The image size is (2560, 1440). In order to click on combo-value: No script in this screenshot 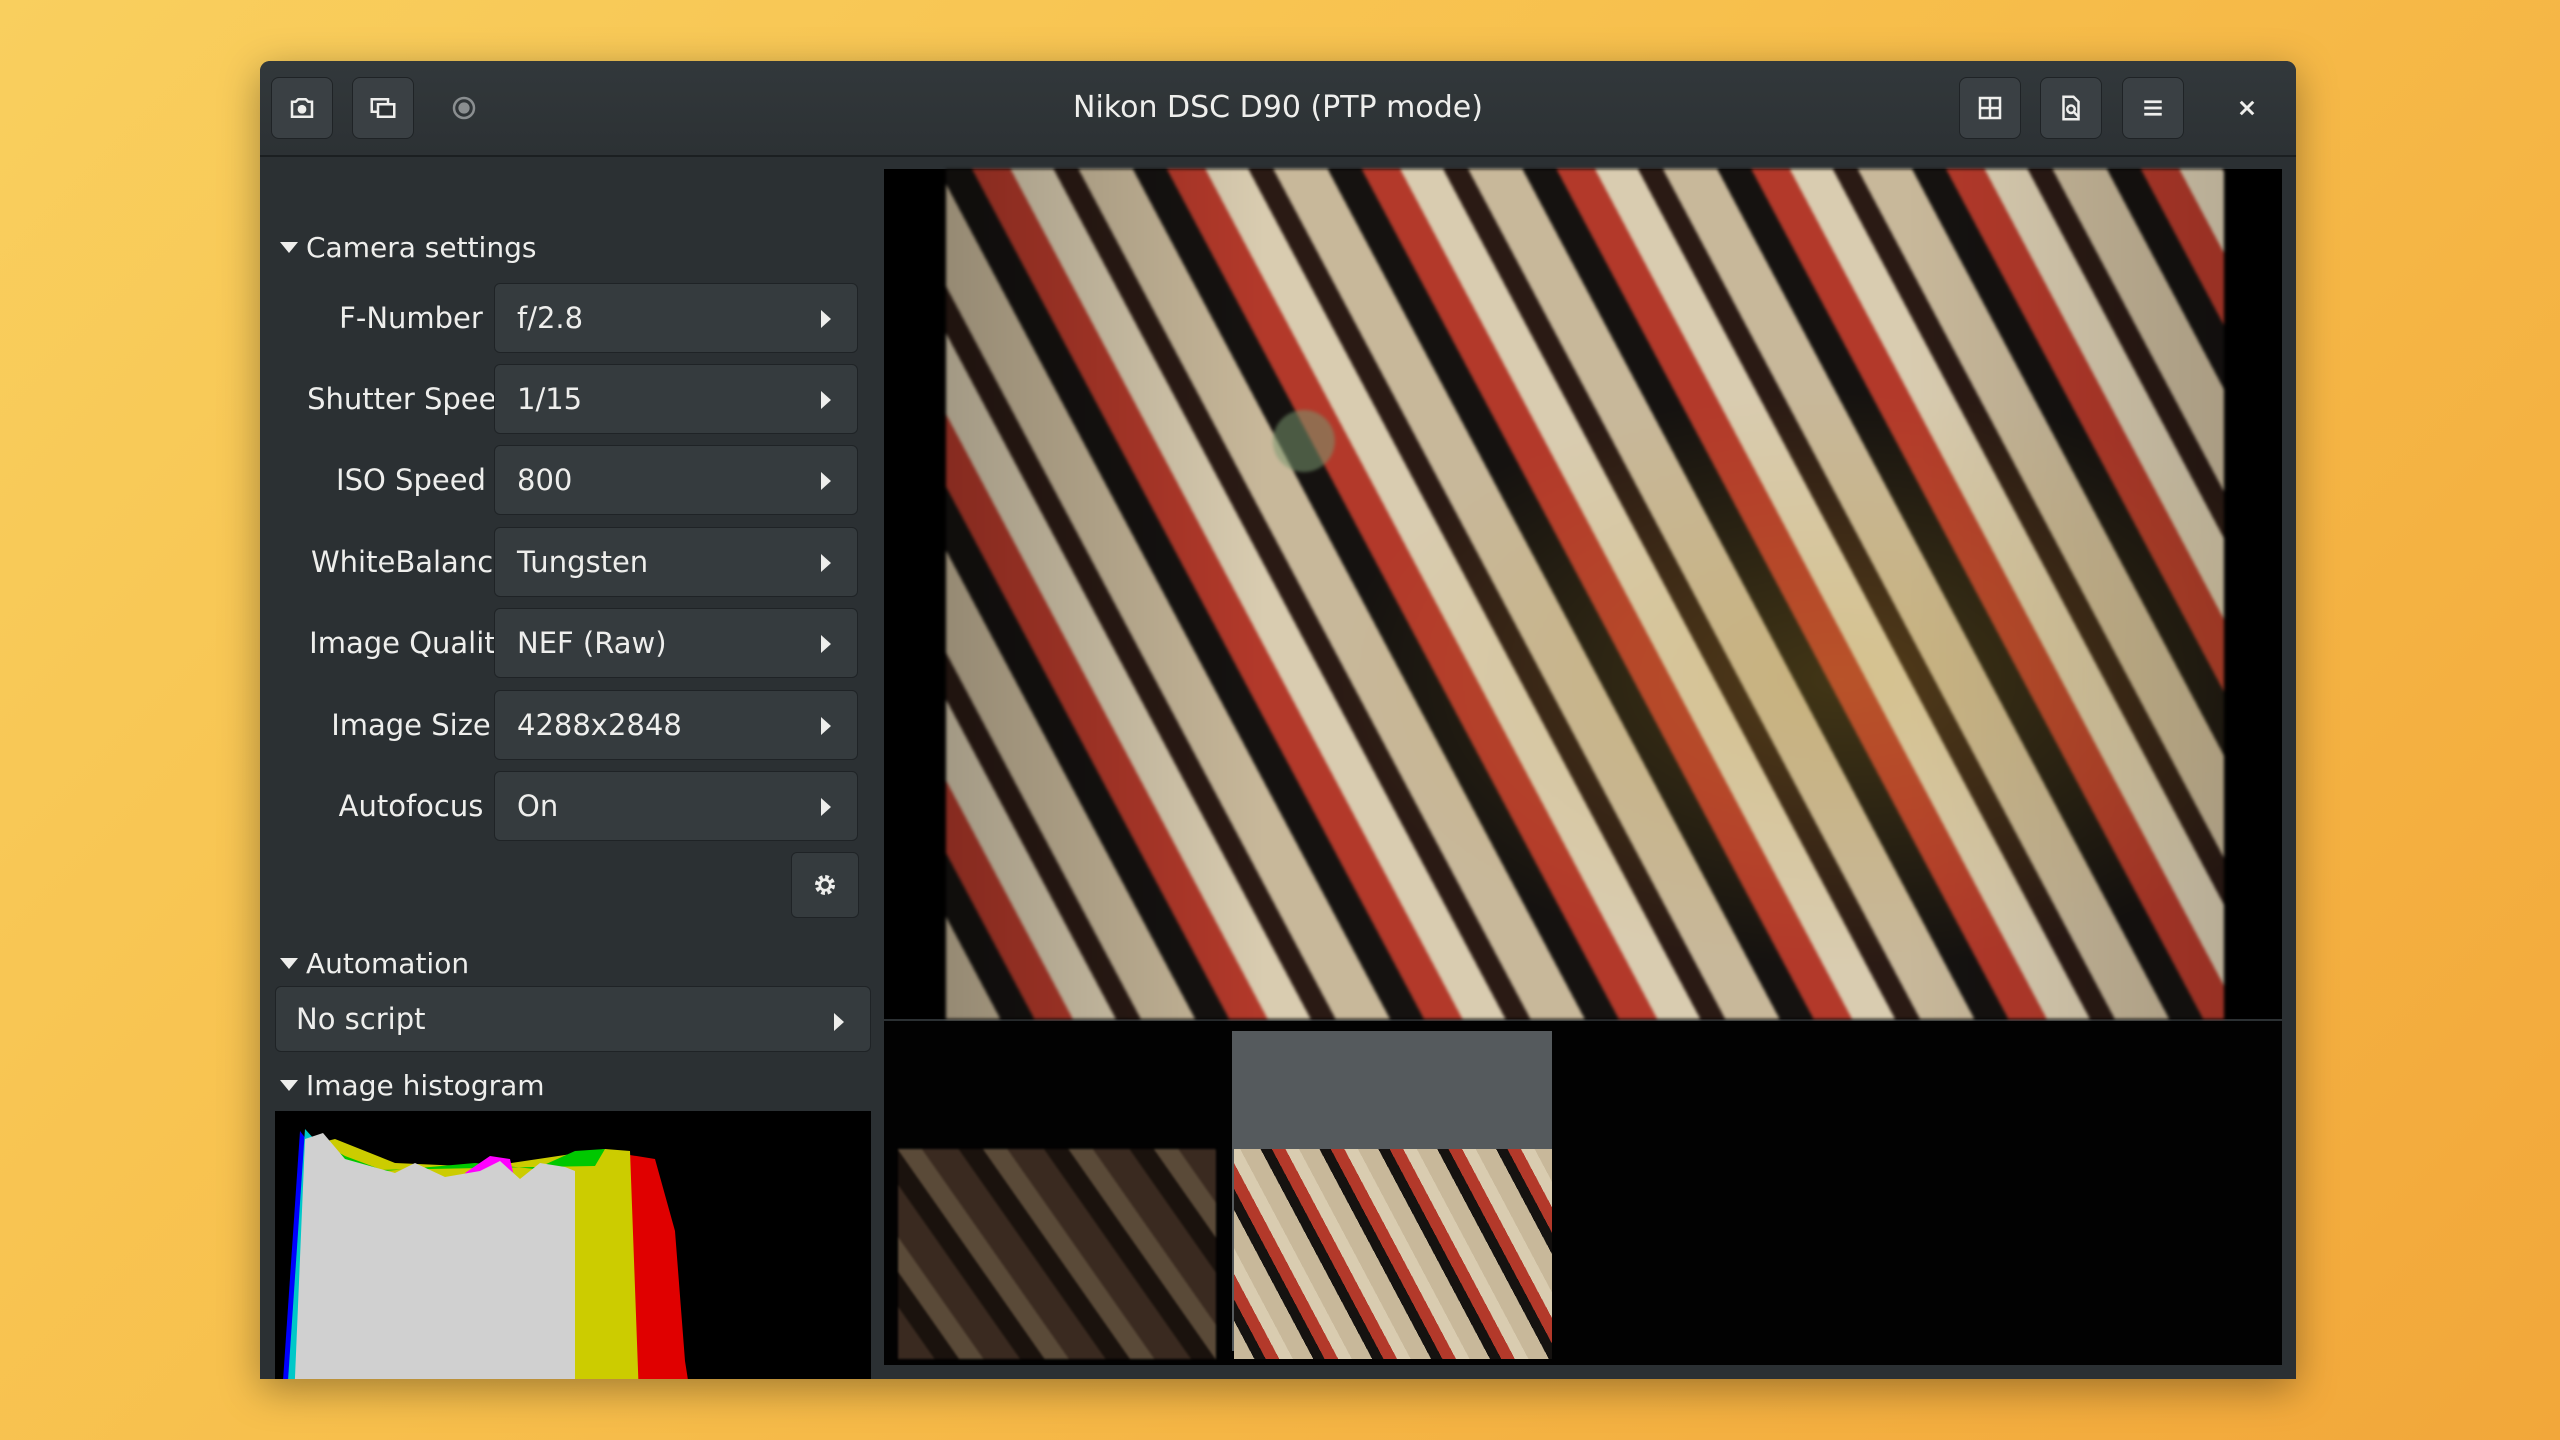, I will do `click(361, 1019)`.